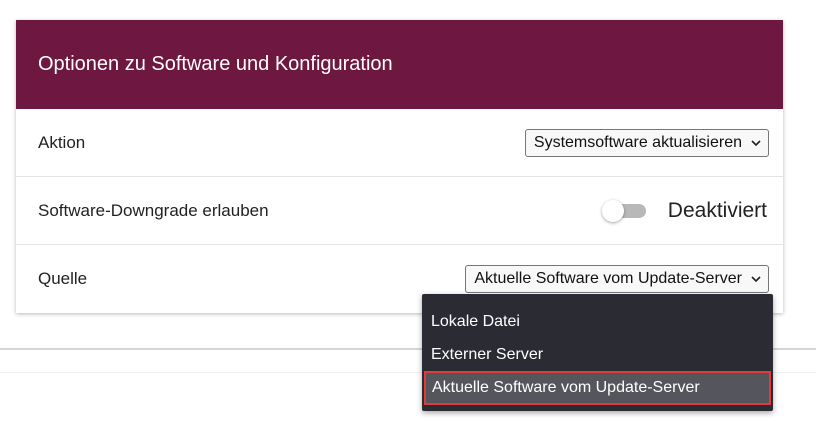 This screenshot has width=816, height=421. I want to click on aktion-label: Aktion, so click(62, 142).